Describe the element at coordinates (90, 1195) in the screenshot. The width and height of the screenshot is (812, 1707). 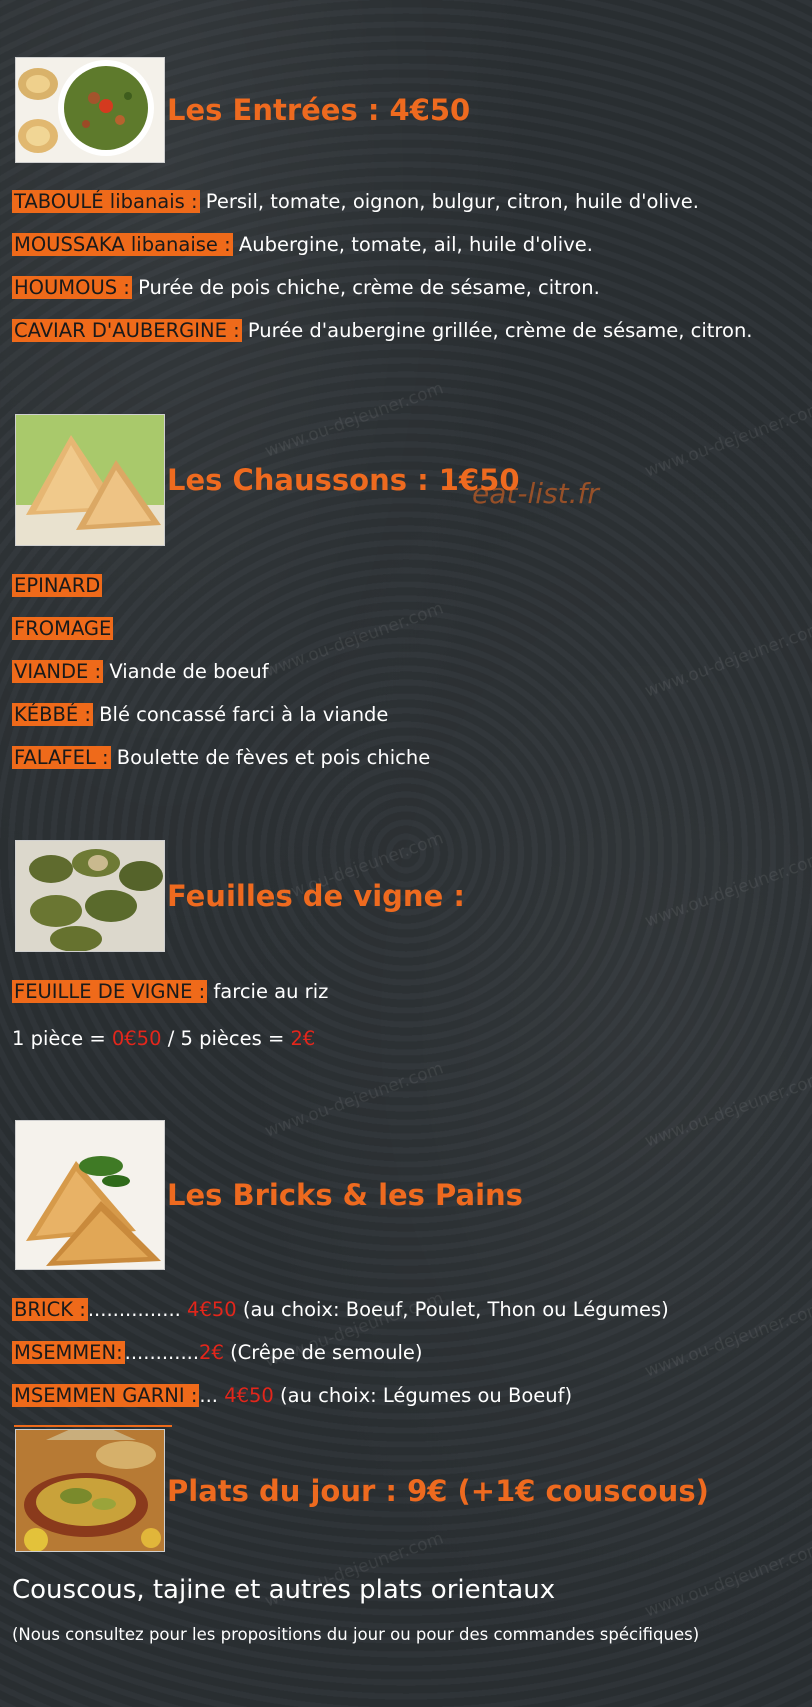
I see `bricks-photo` at that location.